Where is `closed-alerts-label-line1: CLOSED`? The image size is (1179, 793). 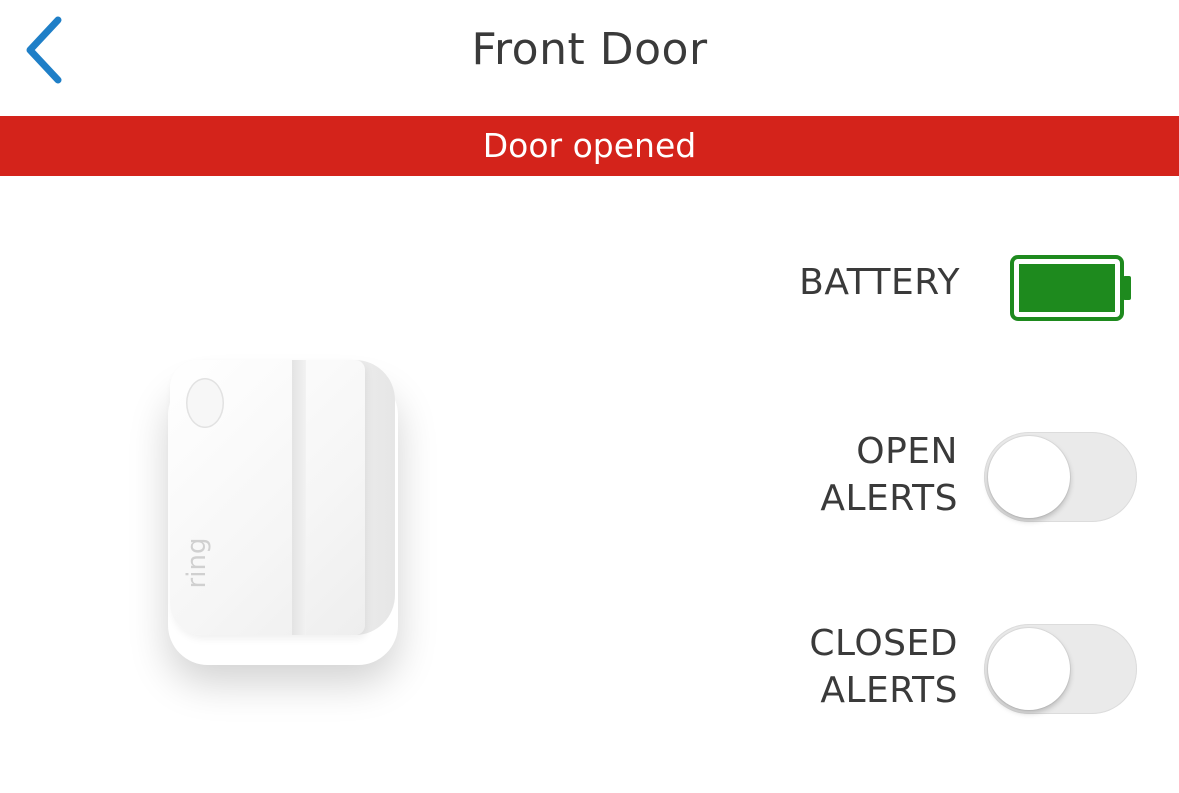
closed-alerts-label-line1: CLOSED is located at coordinates (883, 643).